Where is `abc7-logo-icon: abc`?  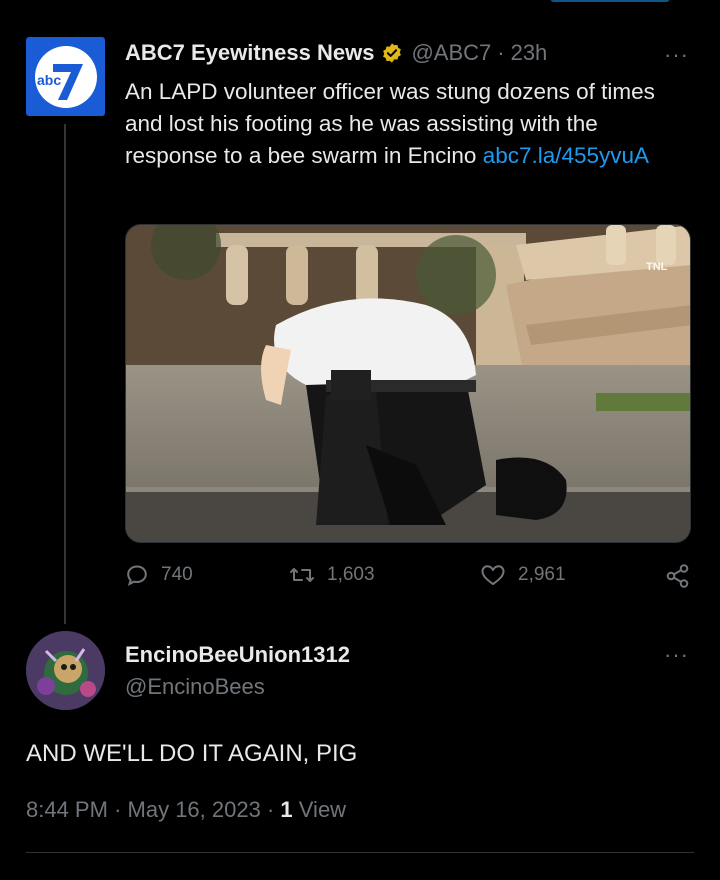 abc7-logo-icon: abc is located at coordinates (65, 76).